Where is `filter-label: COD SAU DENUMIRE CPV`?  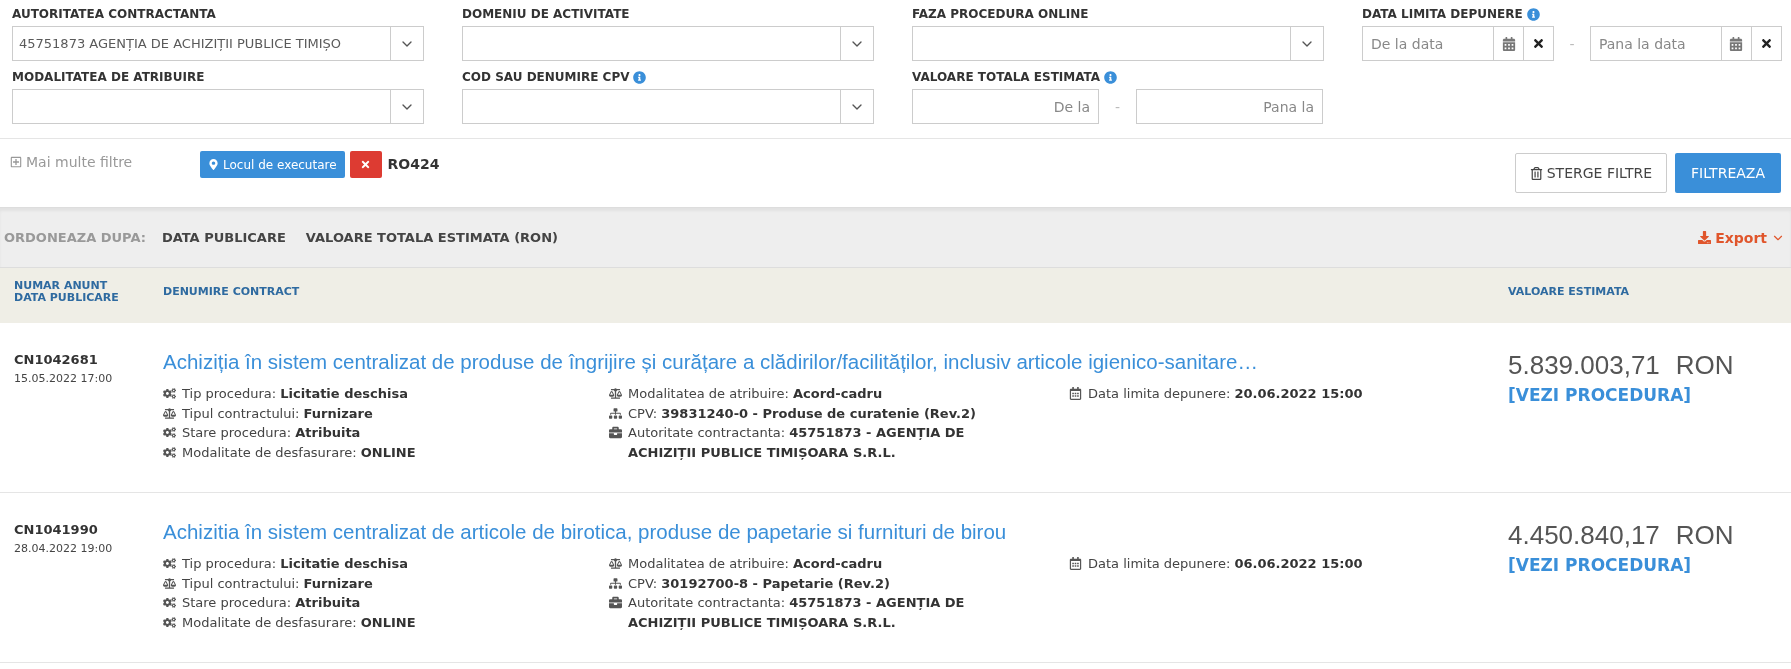 filter-label: COD SAU DENUMIRE CPV is located at coordinates (546, 77).